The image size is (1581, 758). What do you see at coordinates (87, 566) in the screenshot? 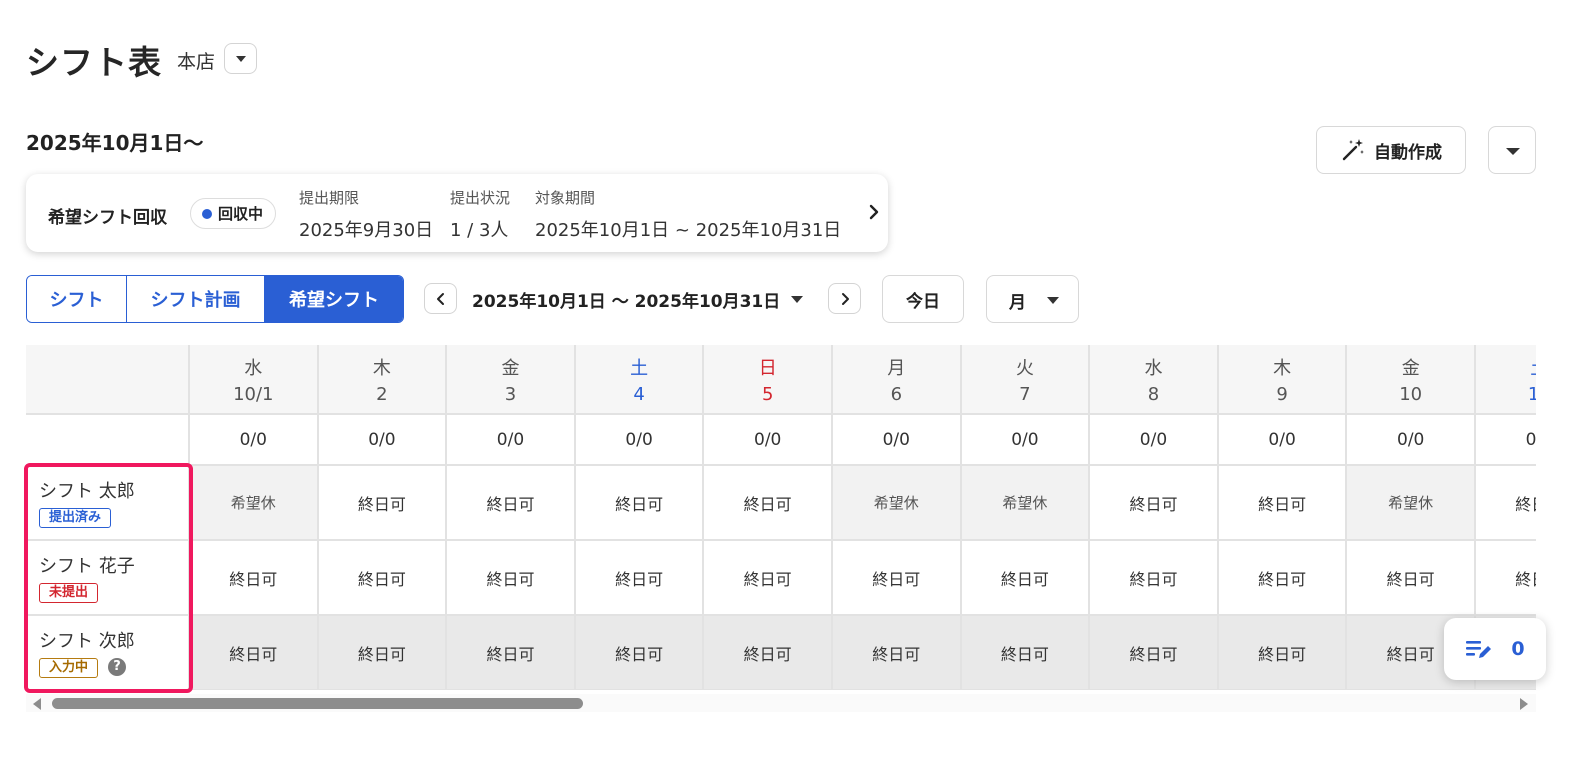
I see `employee-name: シフト 花子` at bounding box center [87, 566].